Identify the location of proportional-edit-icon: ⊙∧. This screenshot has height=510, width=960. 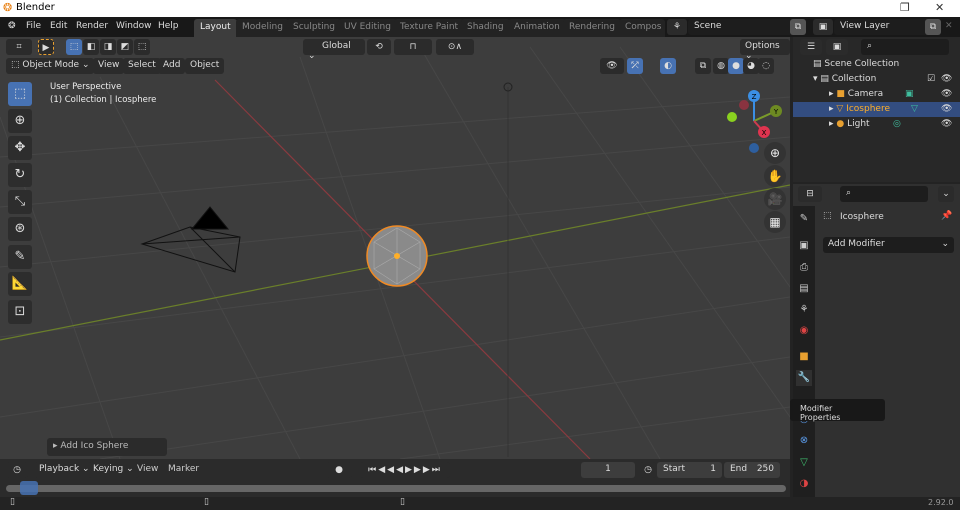
(455, 47).